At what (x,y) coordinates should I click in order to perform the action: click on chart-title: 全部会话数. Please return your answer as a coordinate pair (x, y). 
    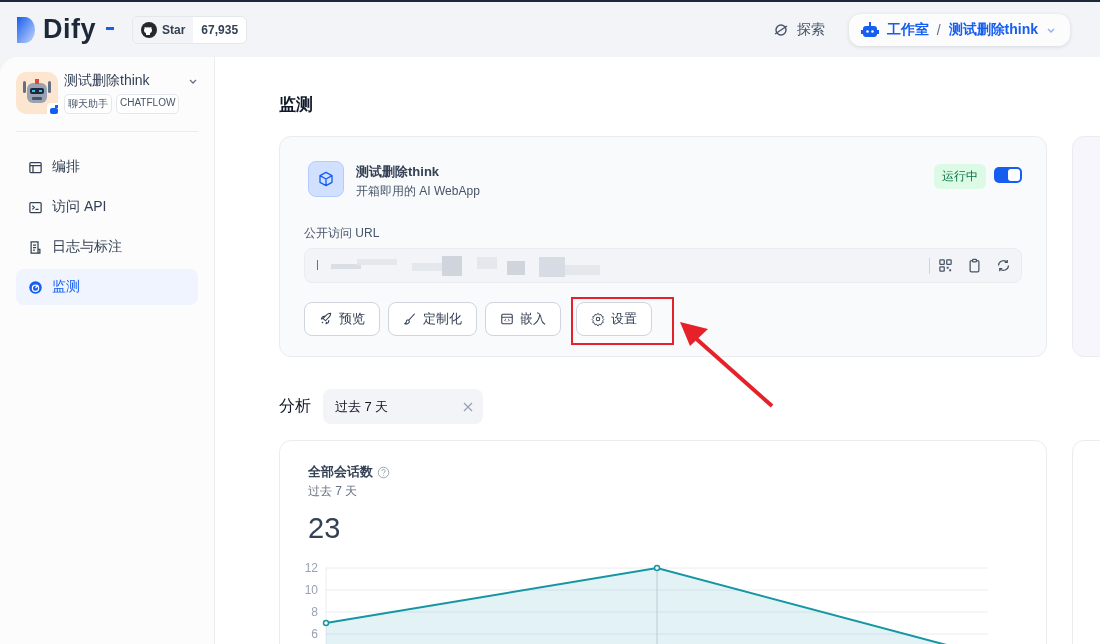
    Looking at the image, I should click on (340, 472).